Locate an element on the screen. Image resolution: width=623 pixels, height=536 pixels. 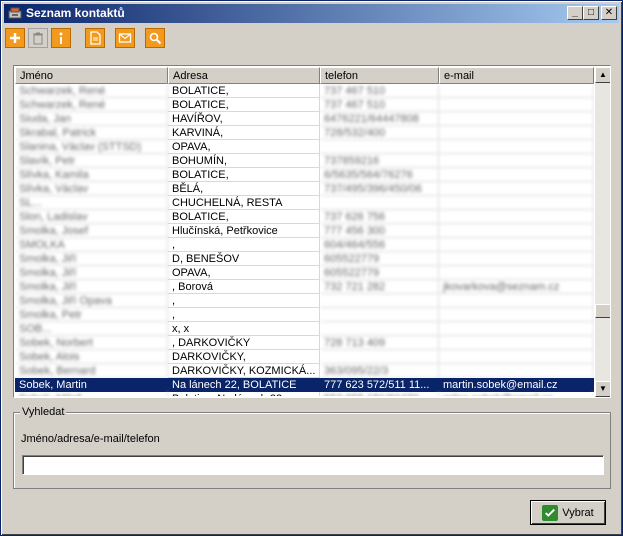
cell-address: DARKOVIČKY, is located at coordinates (244, 357).